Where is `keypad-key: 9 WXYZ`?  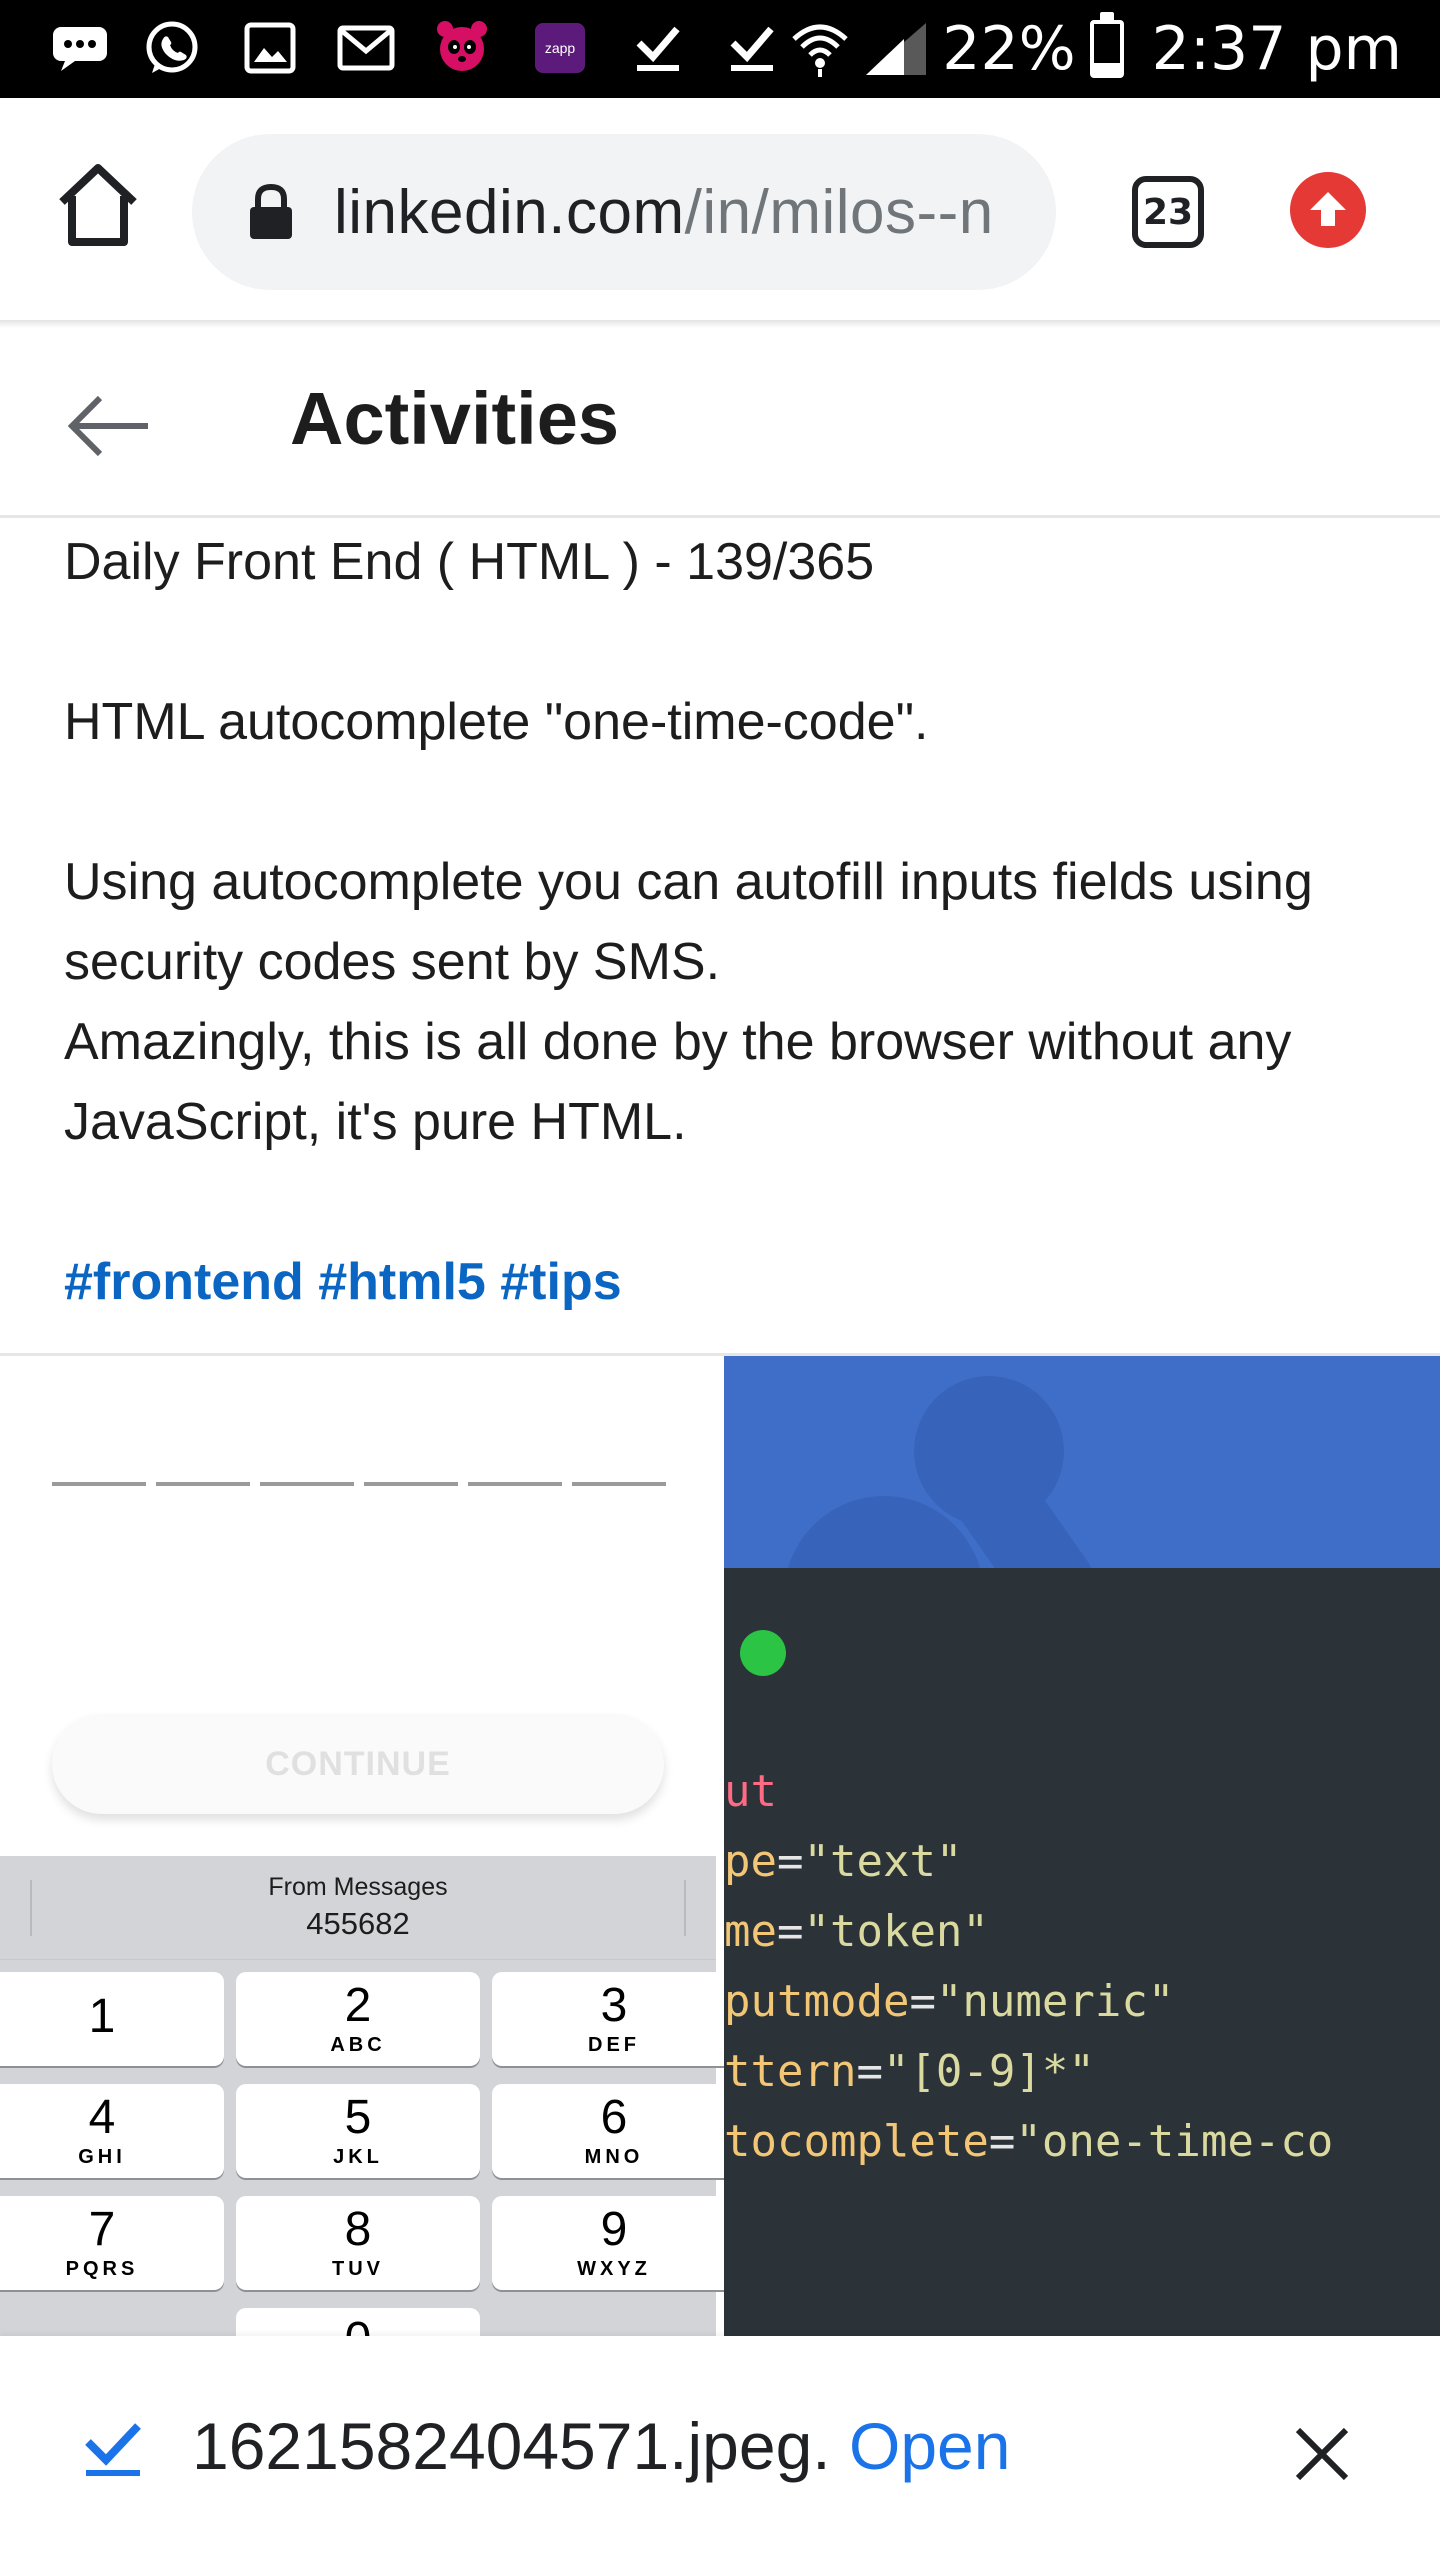 keypad-key: 9 WXYZ is located at coordinates (608, 2243).